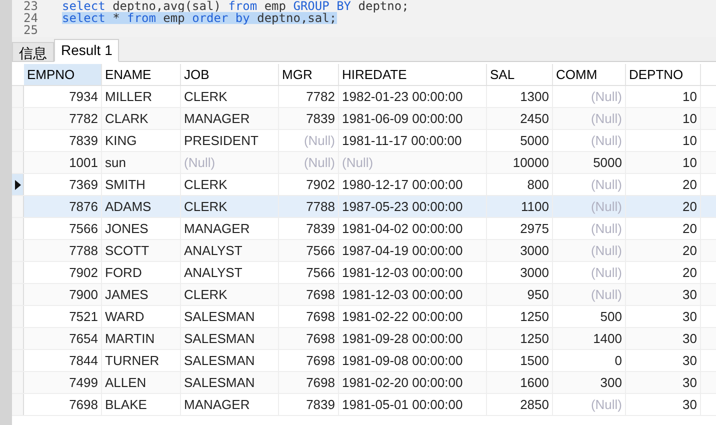 Image resolution: width=716 pixels, height=425 pixels. What do you see at coordinates (141, 140) in the screenshot?
I see `table-cell: KING` at bounding box center [141, 140].